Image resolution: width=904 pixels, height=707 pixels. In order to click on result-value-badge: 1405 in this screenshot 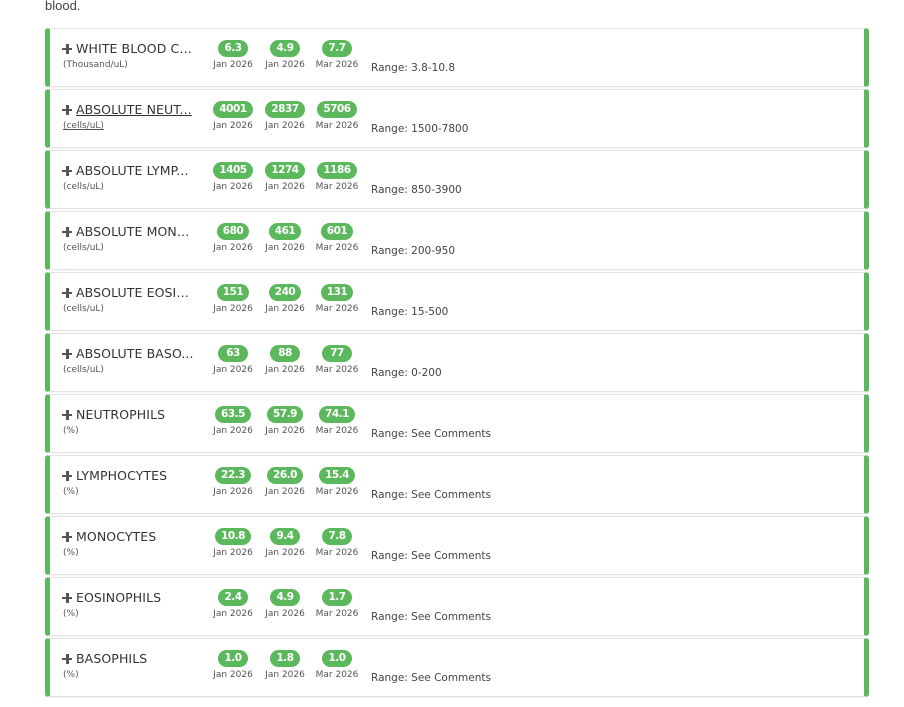, I will do `click(233, 170)`.